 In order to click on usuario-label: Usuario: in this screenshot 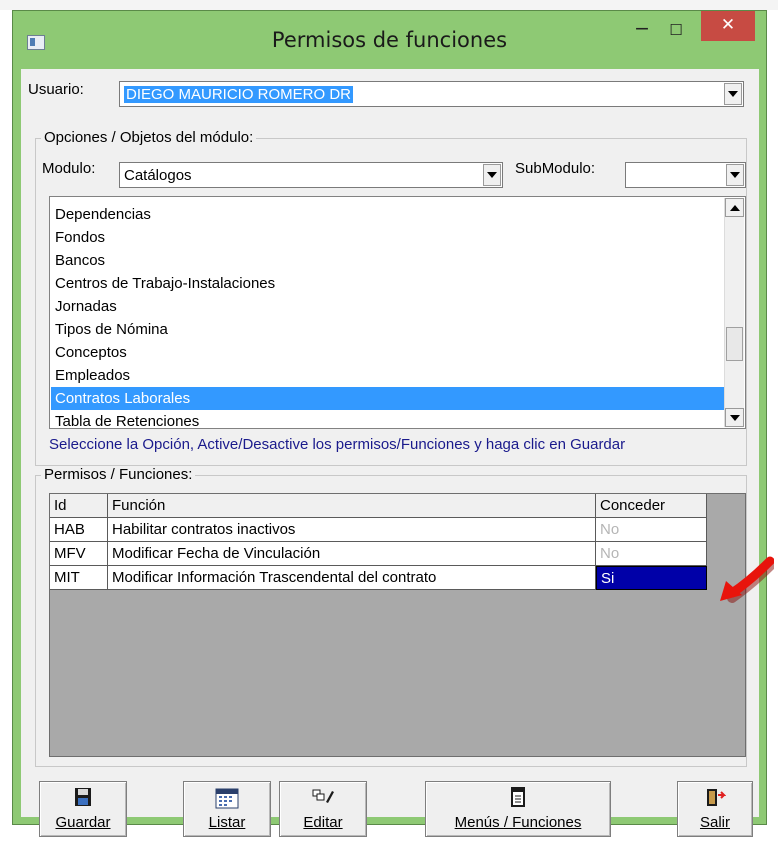, I will do `click(56, 89)`.